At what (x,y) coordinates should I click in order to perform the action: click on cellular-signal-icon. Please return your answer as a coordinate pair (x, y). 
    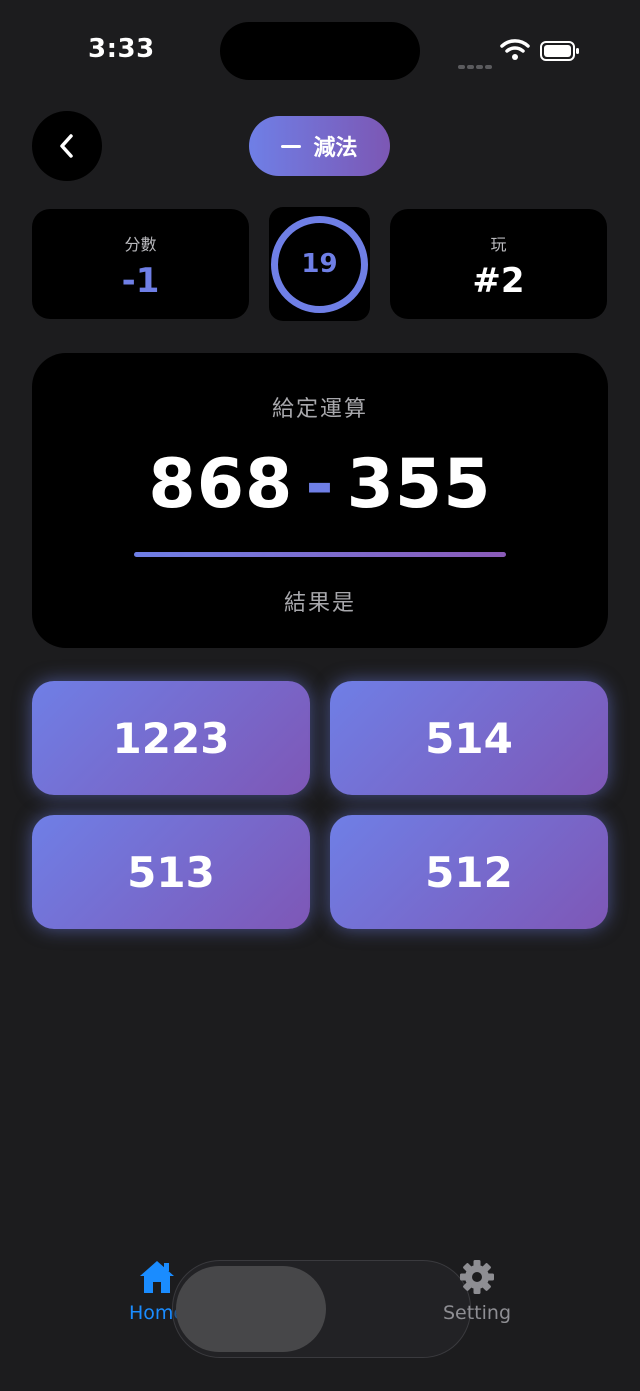
    Looking at the image, I should click on (476, 63).